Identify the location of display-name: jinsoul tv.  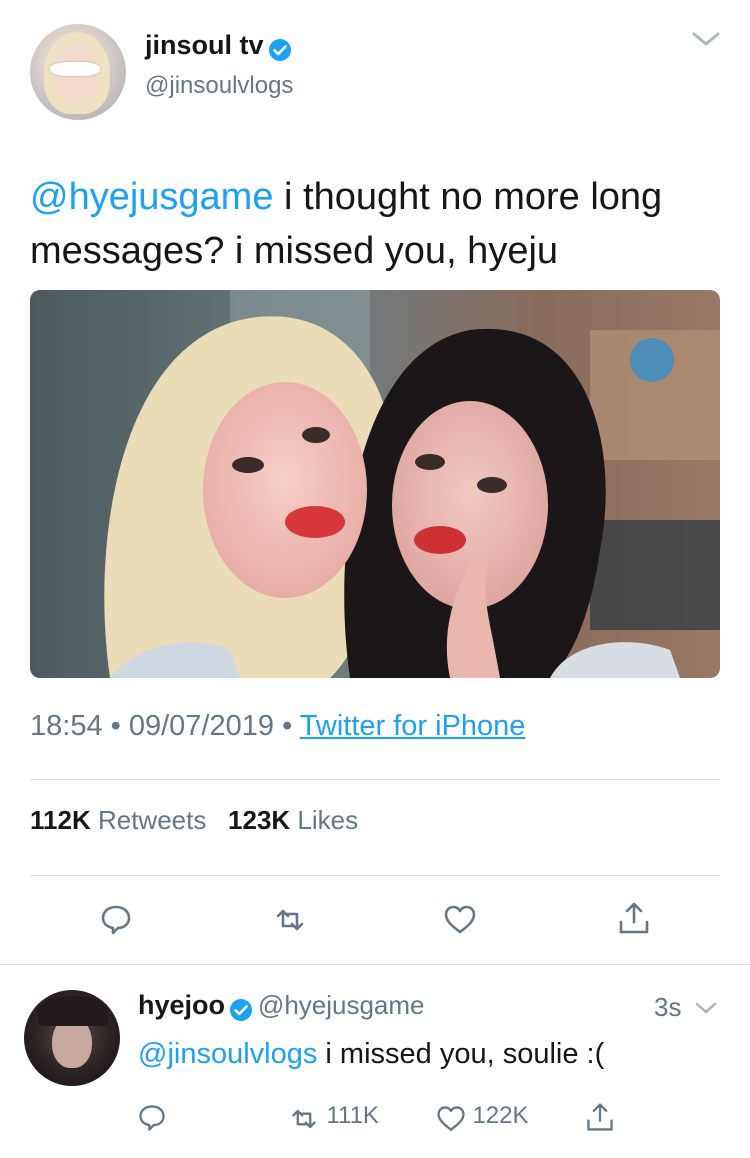
(204, 45).